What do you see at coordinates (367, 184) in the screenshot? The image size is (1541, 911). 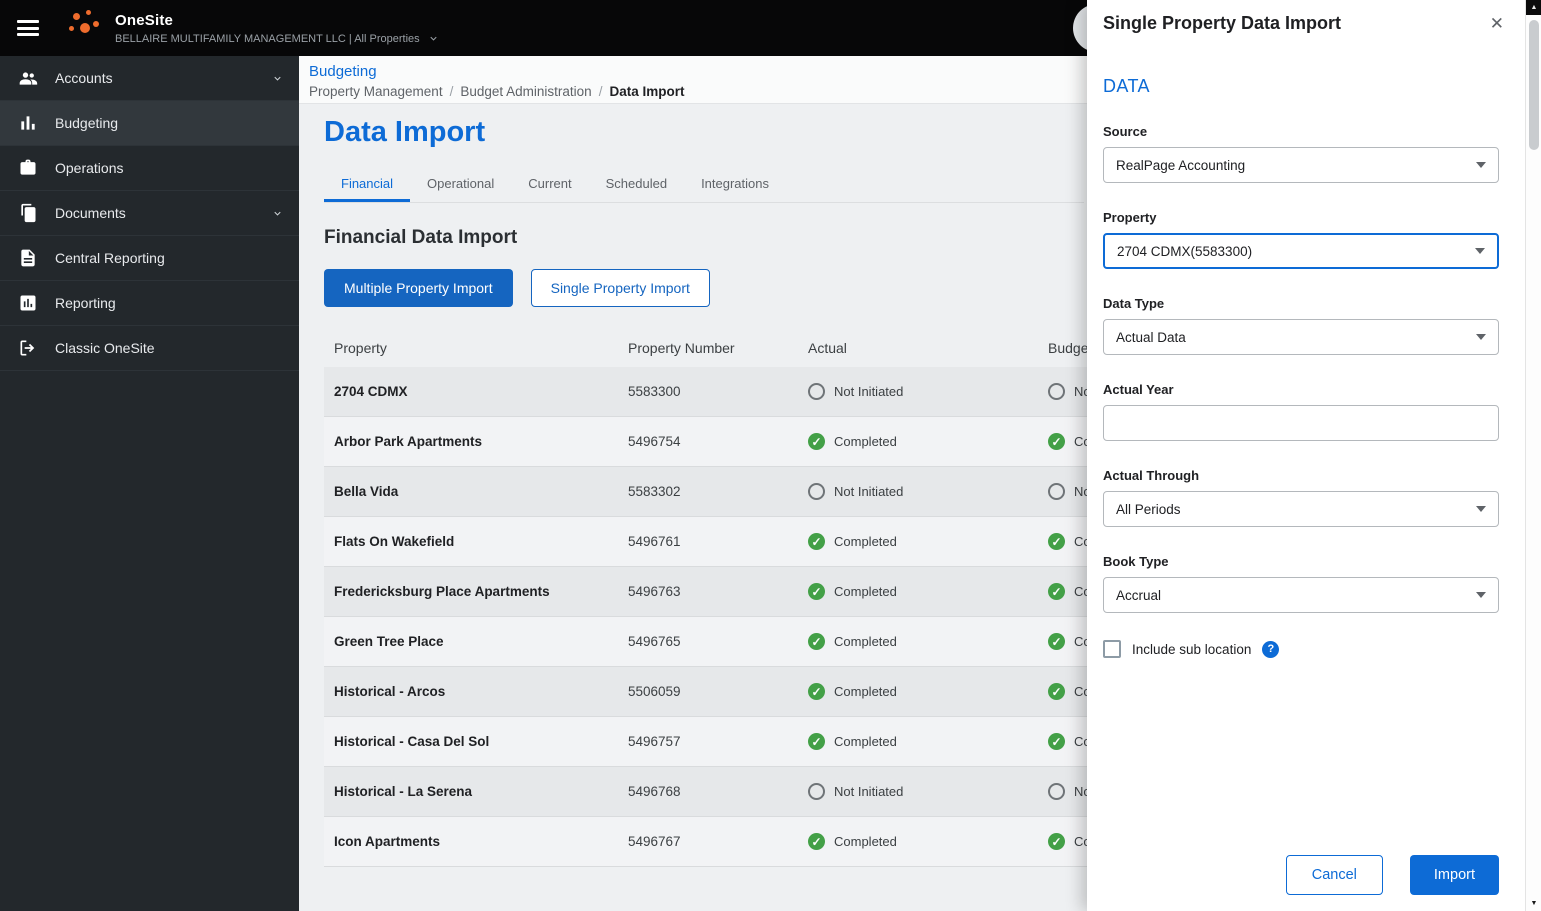 I see `tab-financial: Financial` at bounding box center [367, 184].